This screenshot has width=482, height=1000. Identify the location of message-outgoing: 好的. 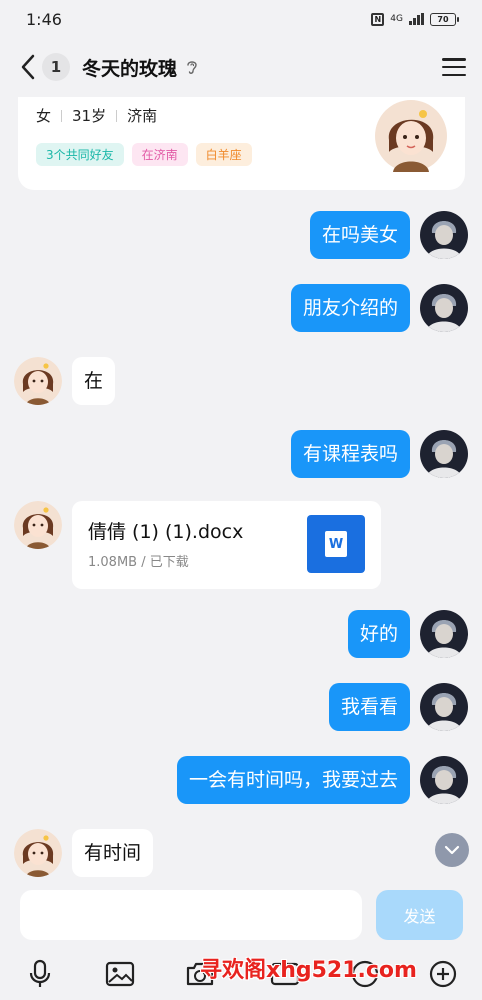
(407, 634).